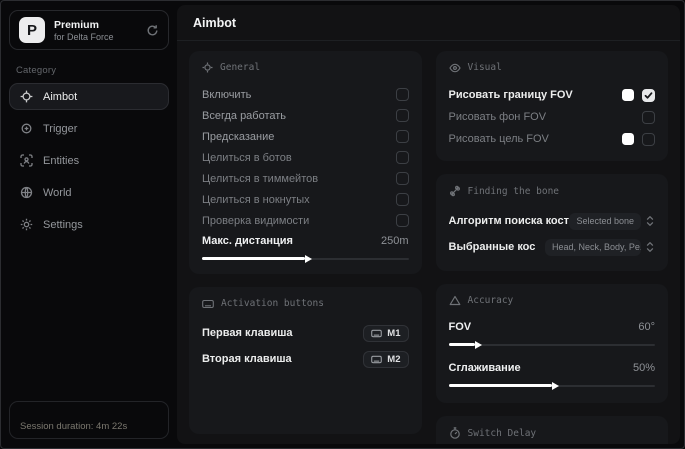  Describe the element at coordinates (510, 95) in the screenshot. I see `fov-border-label: Рисовать границу FOV` at that location.